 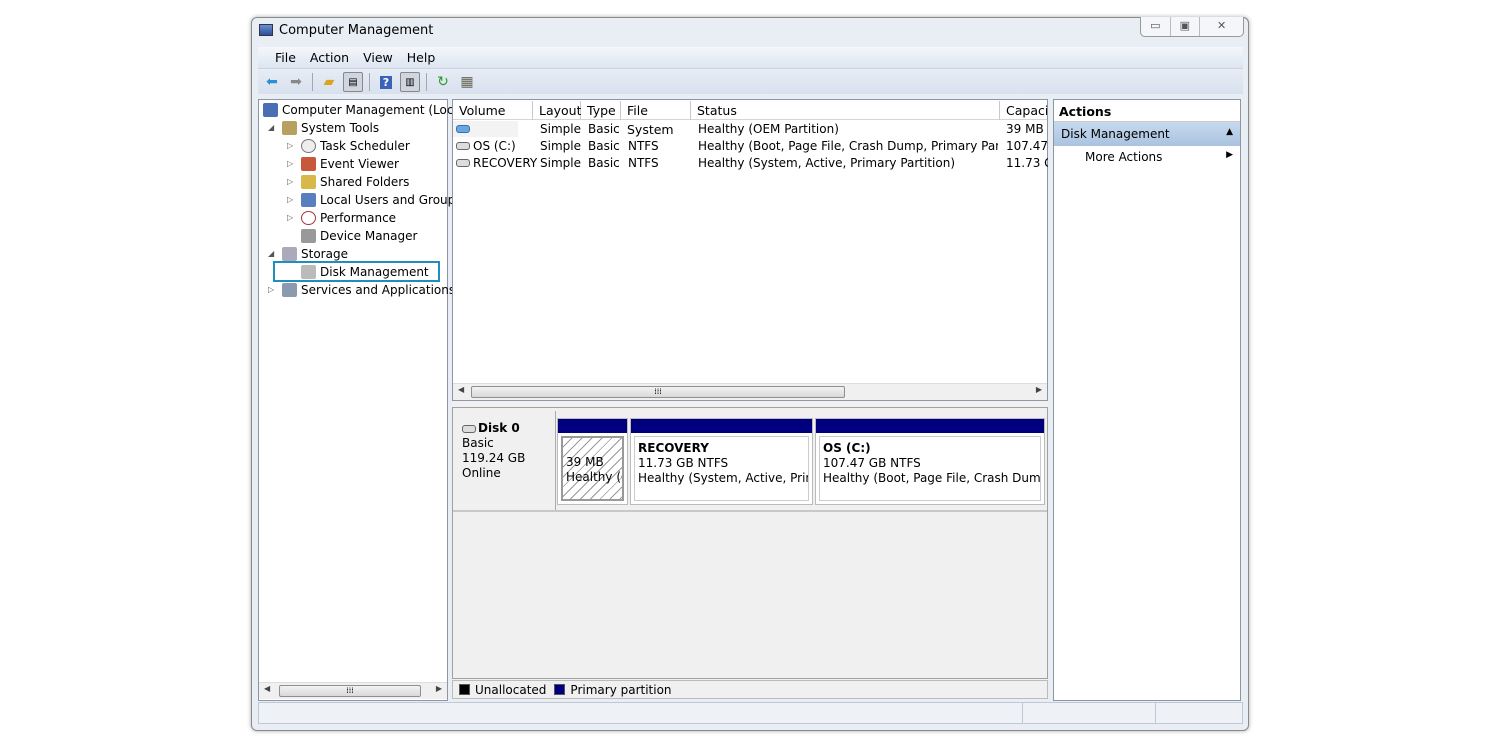 I want to click on more-actions-label: More Actions, so click(x=1124, y=157).